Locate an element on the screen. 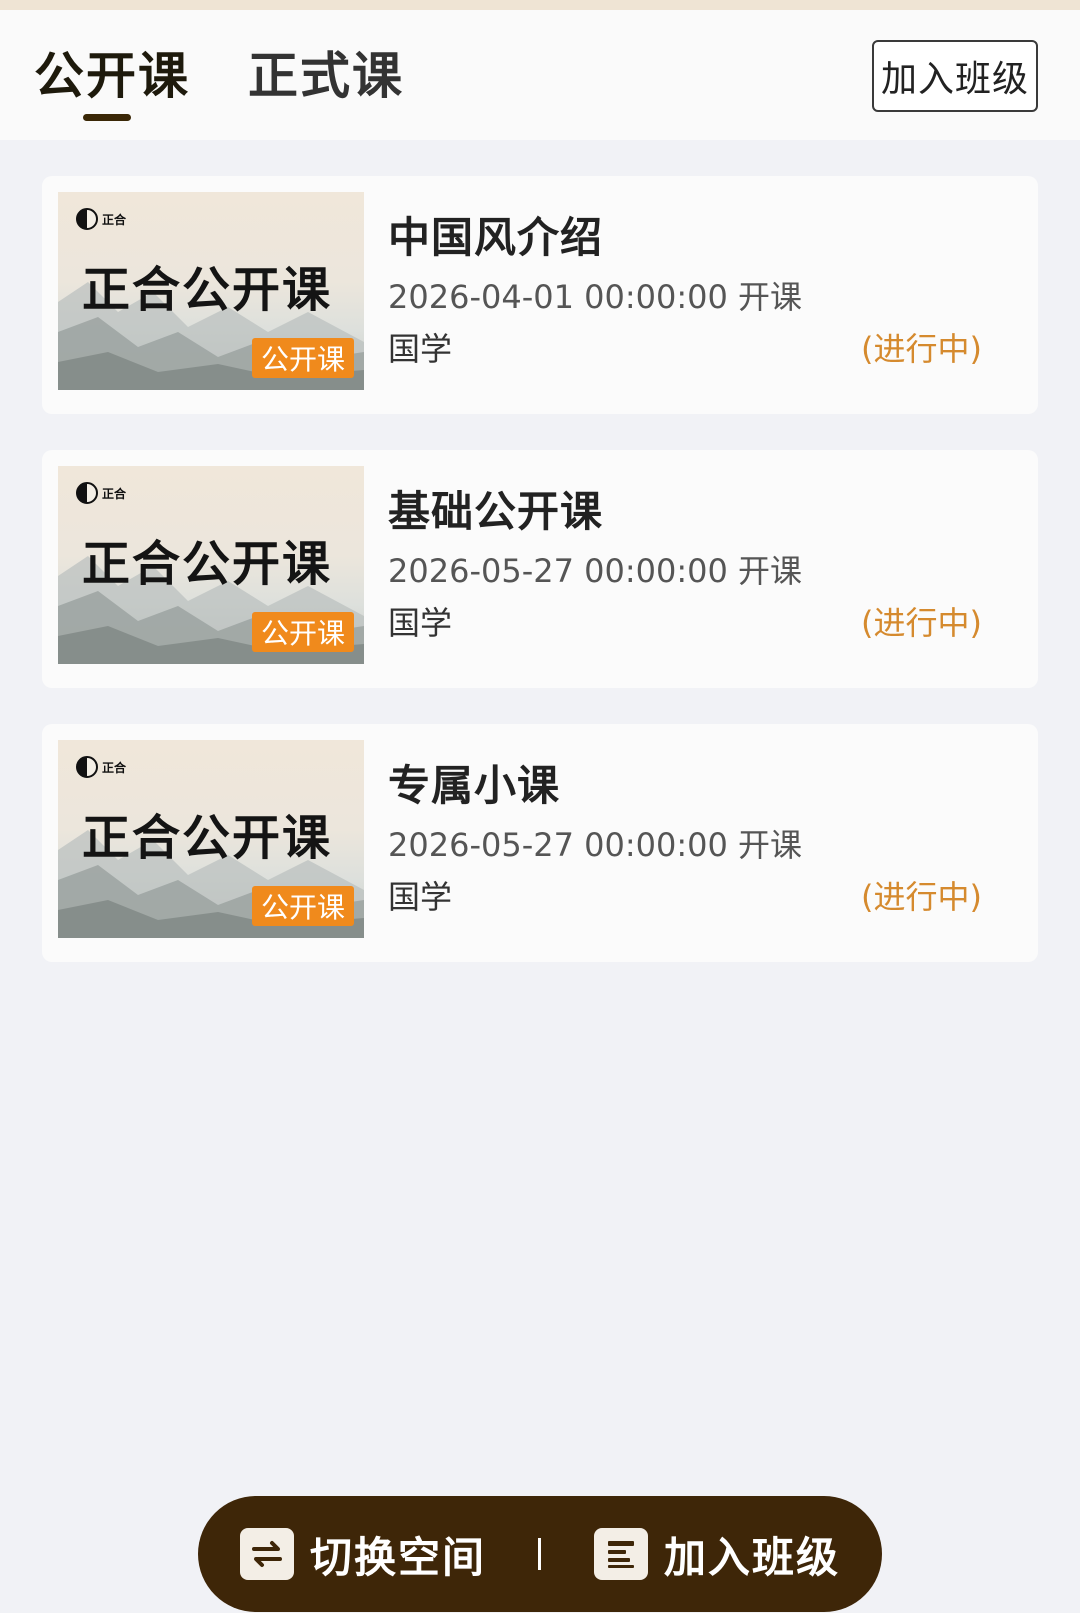  course-title: 中国风介绍 is located at coordinates (496, 237).